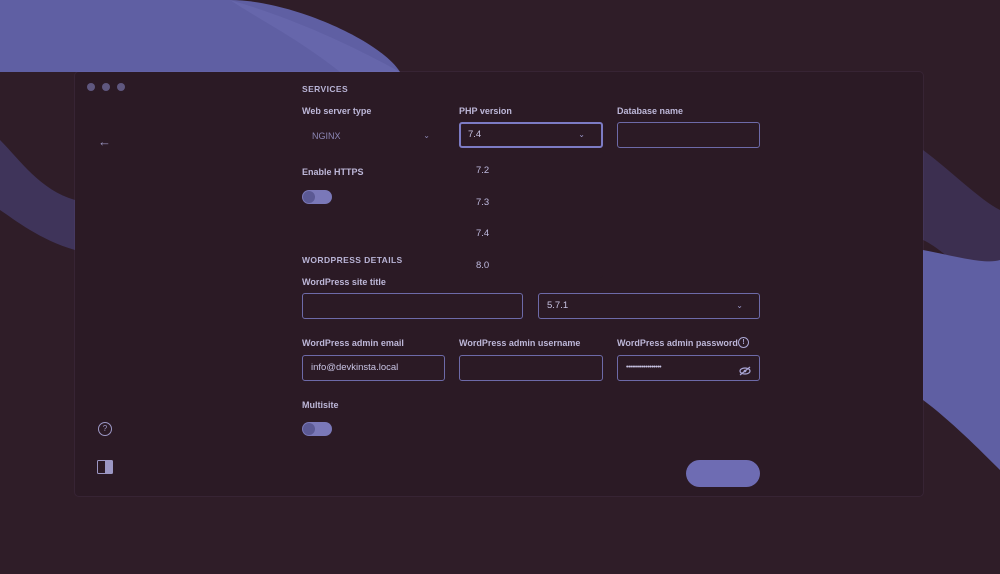 The height and width of the screenshot is (574, 1000). What do you see at coordinates (326, 136) in the screenshot?
I see `web-server-value: NGINX` at bounding box center [326, 136].